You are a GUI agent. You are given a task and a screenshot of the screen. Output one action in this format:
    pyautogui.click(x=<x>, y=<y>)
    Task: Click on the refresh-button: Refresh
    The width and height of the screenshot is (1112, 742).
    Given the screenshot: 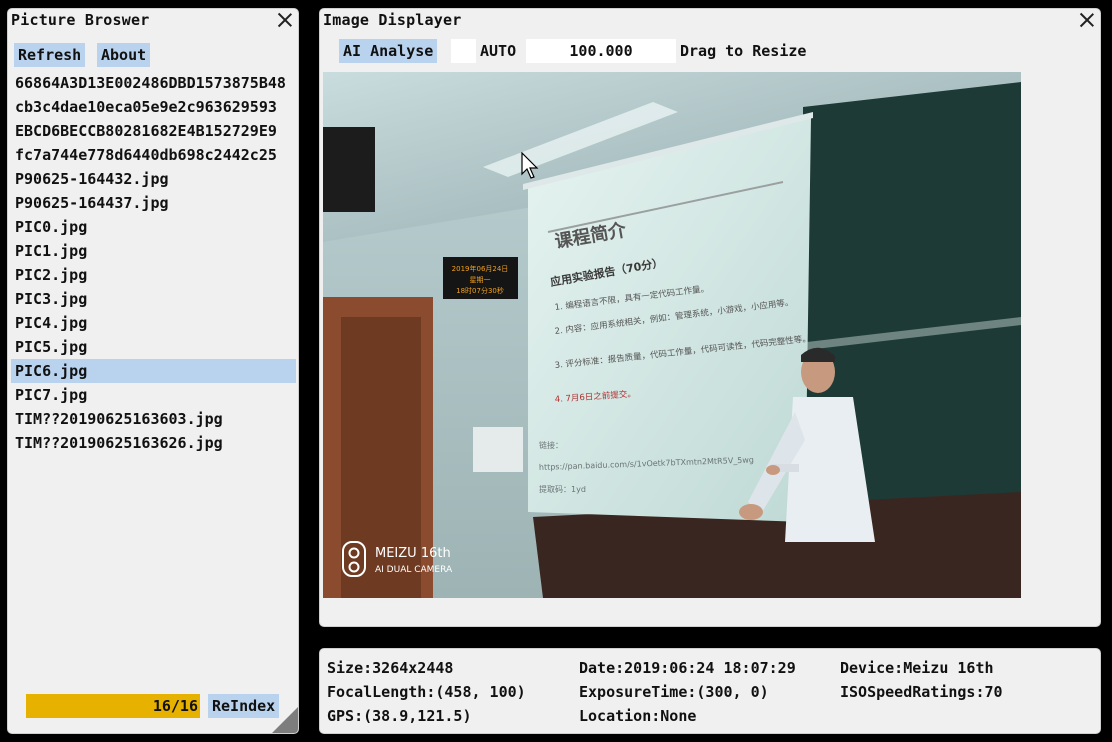 What is the action you would take?
    pyautogui.click(x=50, y=55)
    